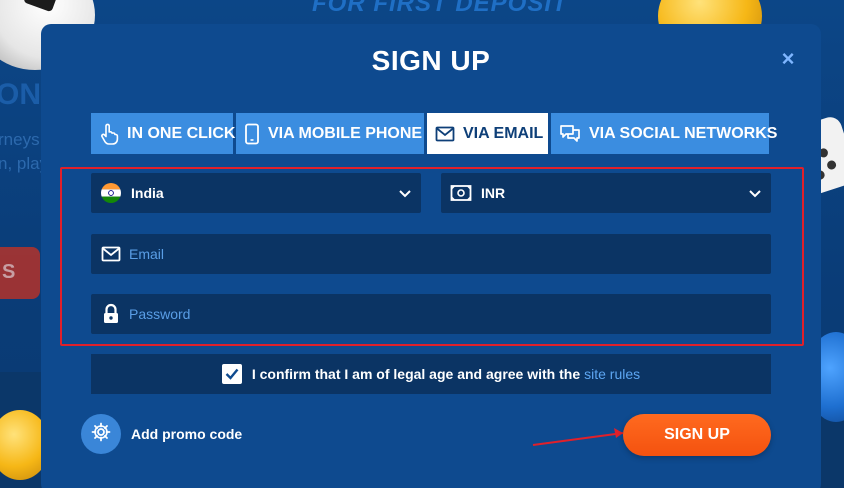  Describe the element at coordinates (111, 193) in the screenshot. I see `india-flag-icon` at that location.